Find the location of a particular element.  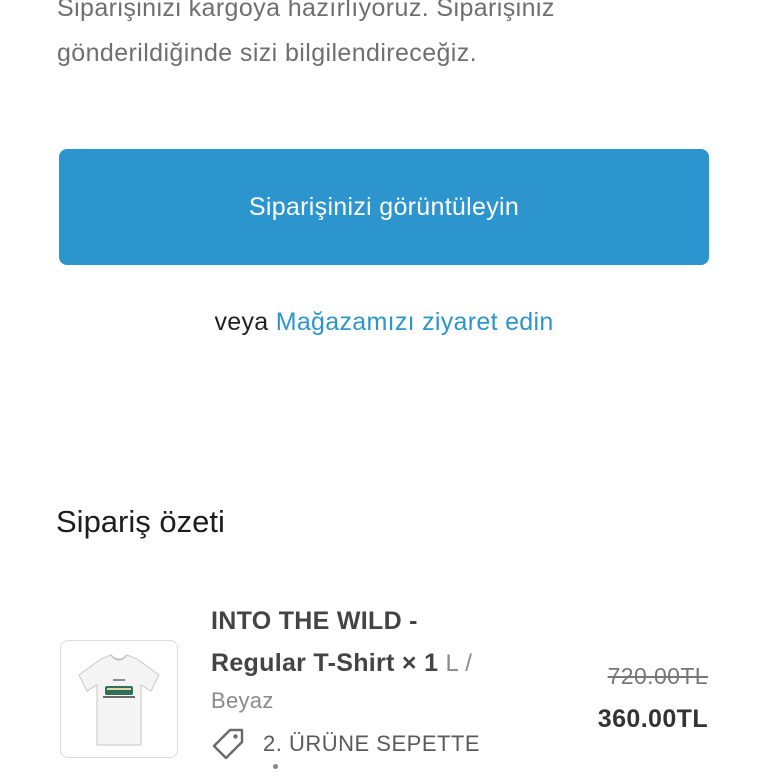

product-name: INTO THE WILD - Regular T-Shirt × 1 L / is located at coordinates (381, 642).